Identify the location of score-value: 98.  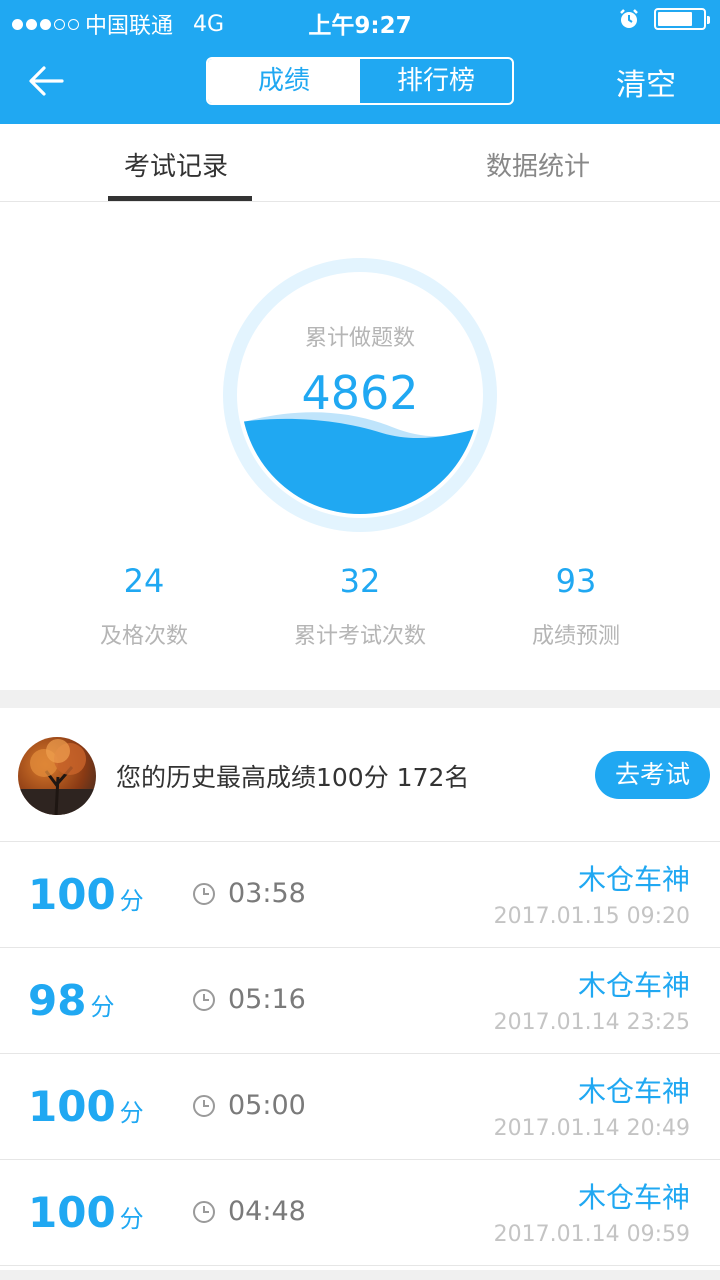
(57, 1000).